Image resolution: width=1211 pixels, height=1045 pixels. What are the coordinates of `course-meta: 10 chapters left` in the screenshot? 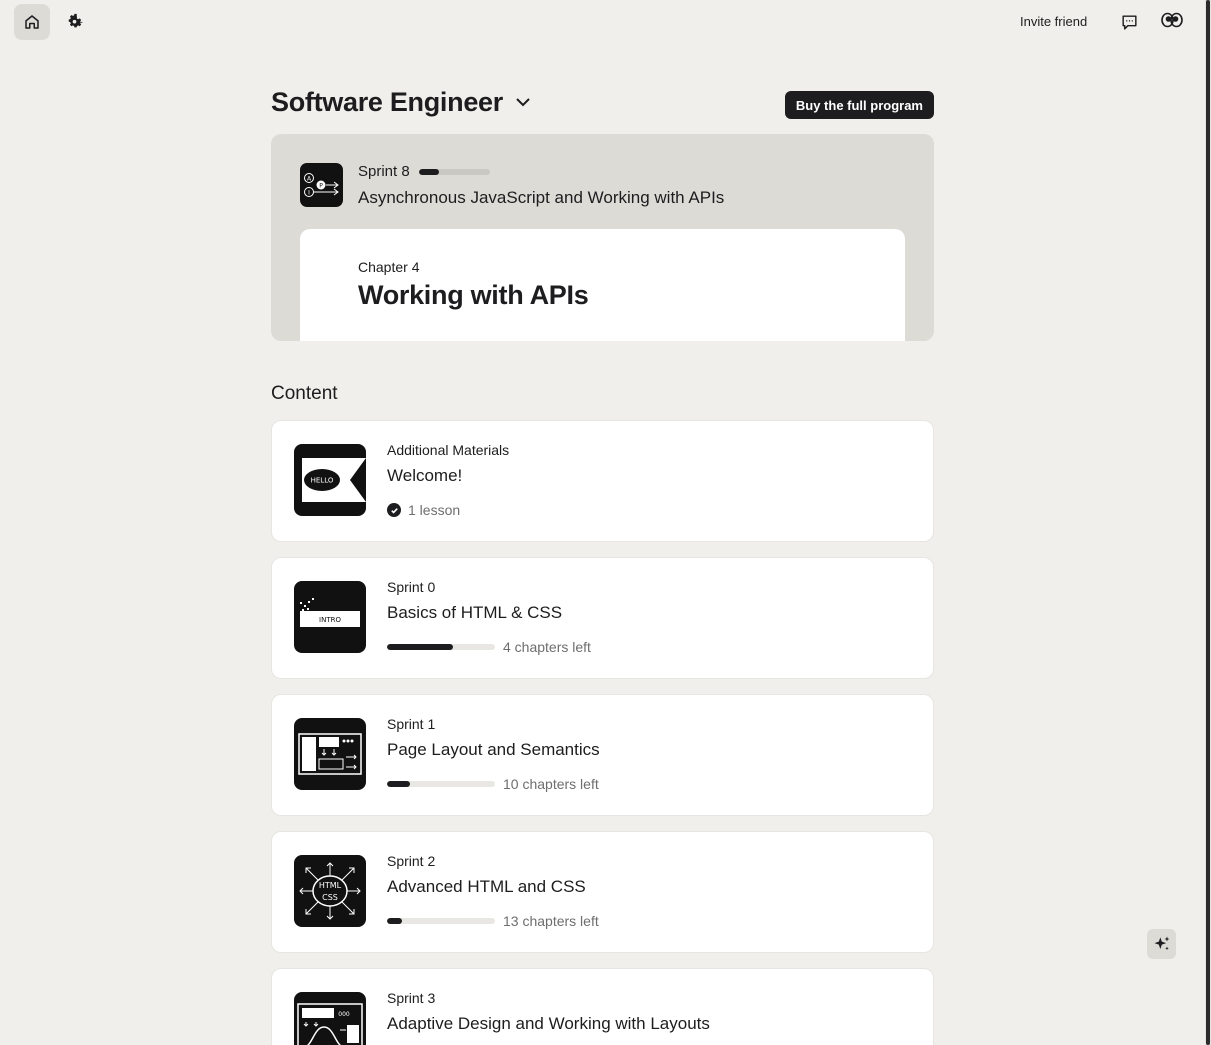 It's located at (493, 784).